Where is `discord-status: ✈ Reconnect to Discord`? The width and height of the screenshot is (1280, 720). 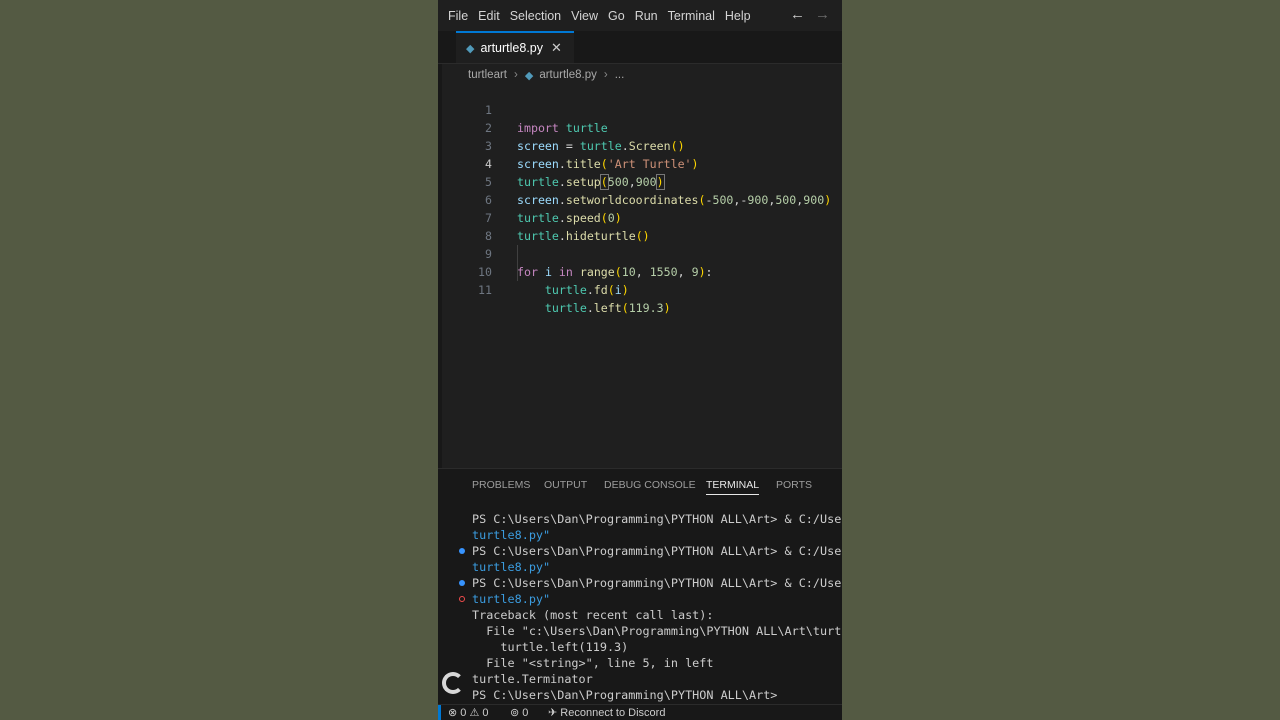 discord-status: ✈ Reconnect to Discord is located at coordinates (606, 712).